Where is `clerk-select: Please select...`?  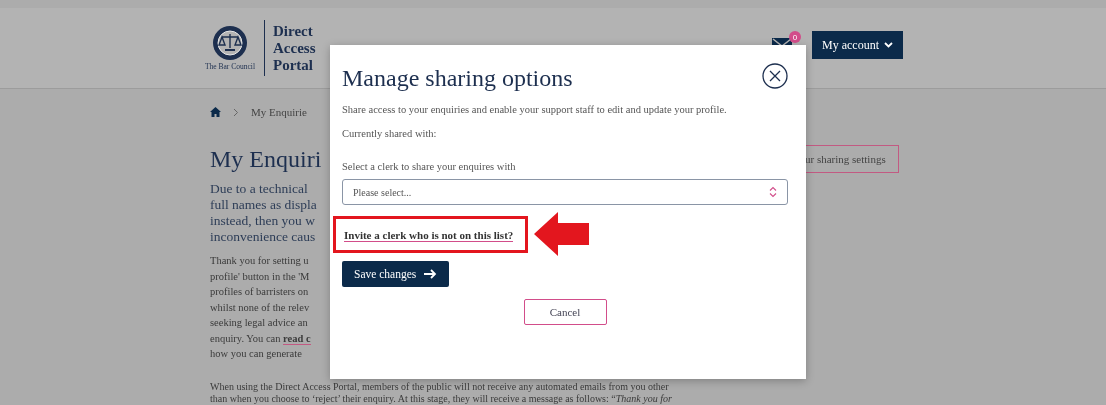
clerk-select: Please select... is located at coordinates (565, 192).